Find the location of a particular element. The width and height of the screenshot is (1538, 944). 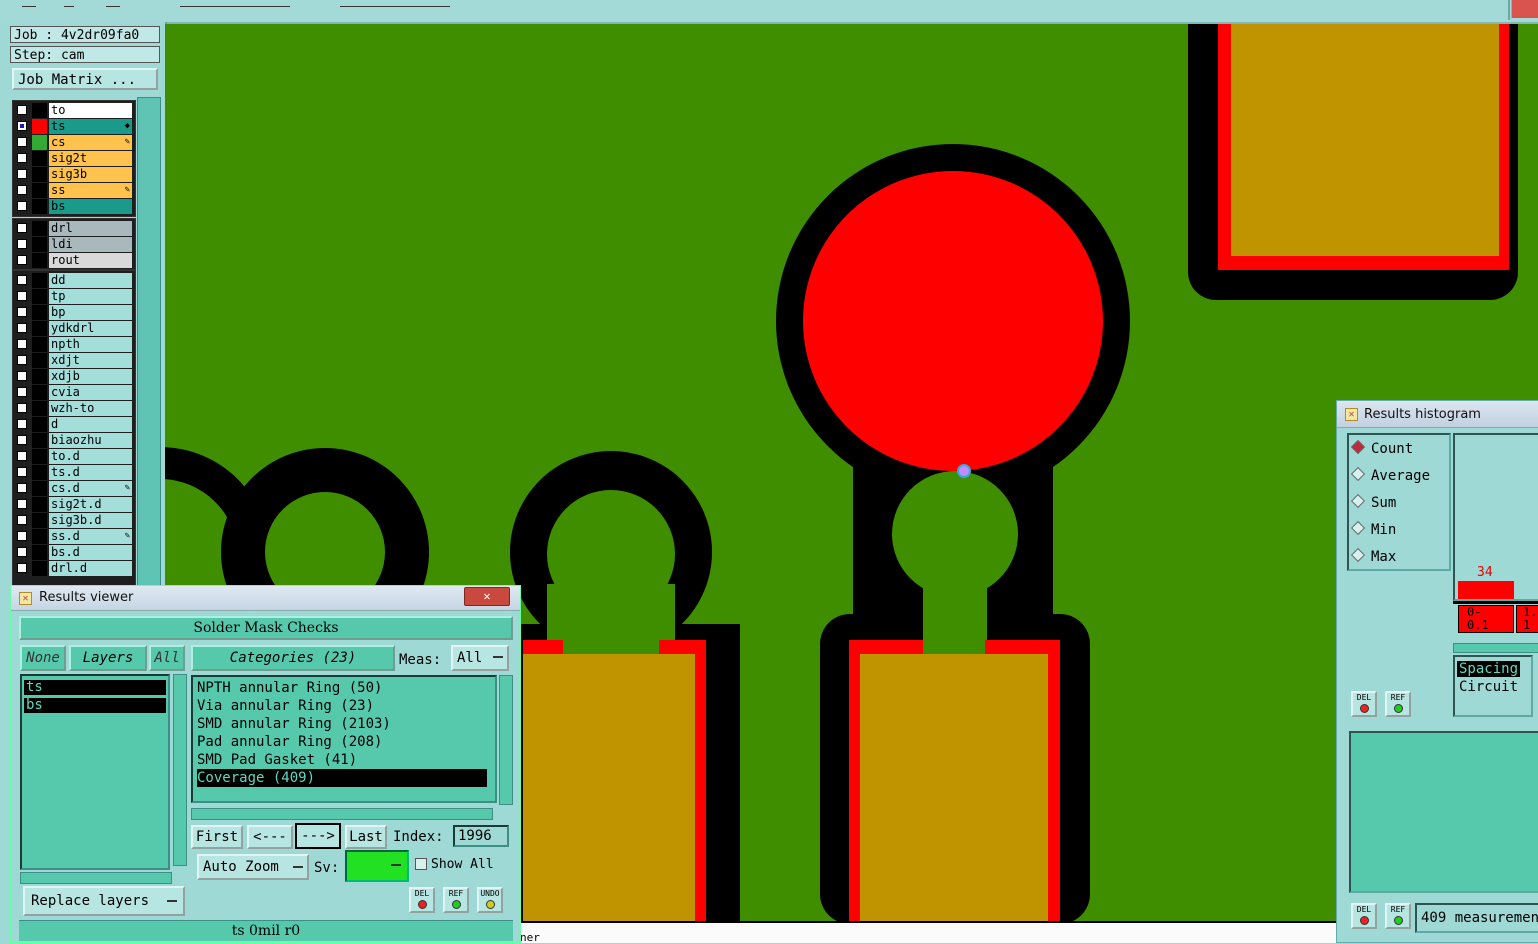

layer-name: drl.d is located at coordinates (90, 568).